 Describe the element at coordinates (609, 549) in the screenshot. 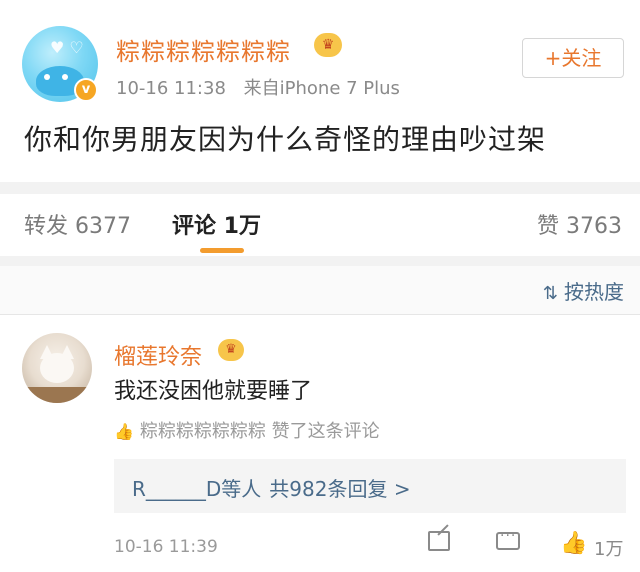

I see `comment-like-count: 1万` at that location.